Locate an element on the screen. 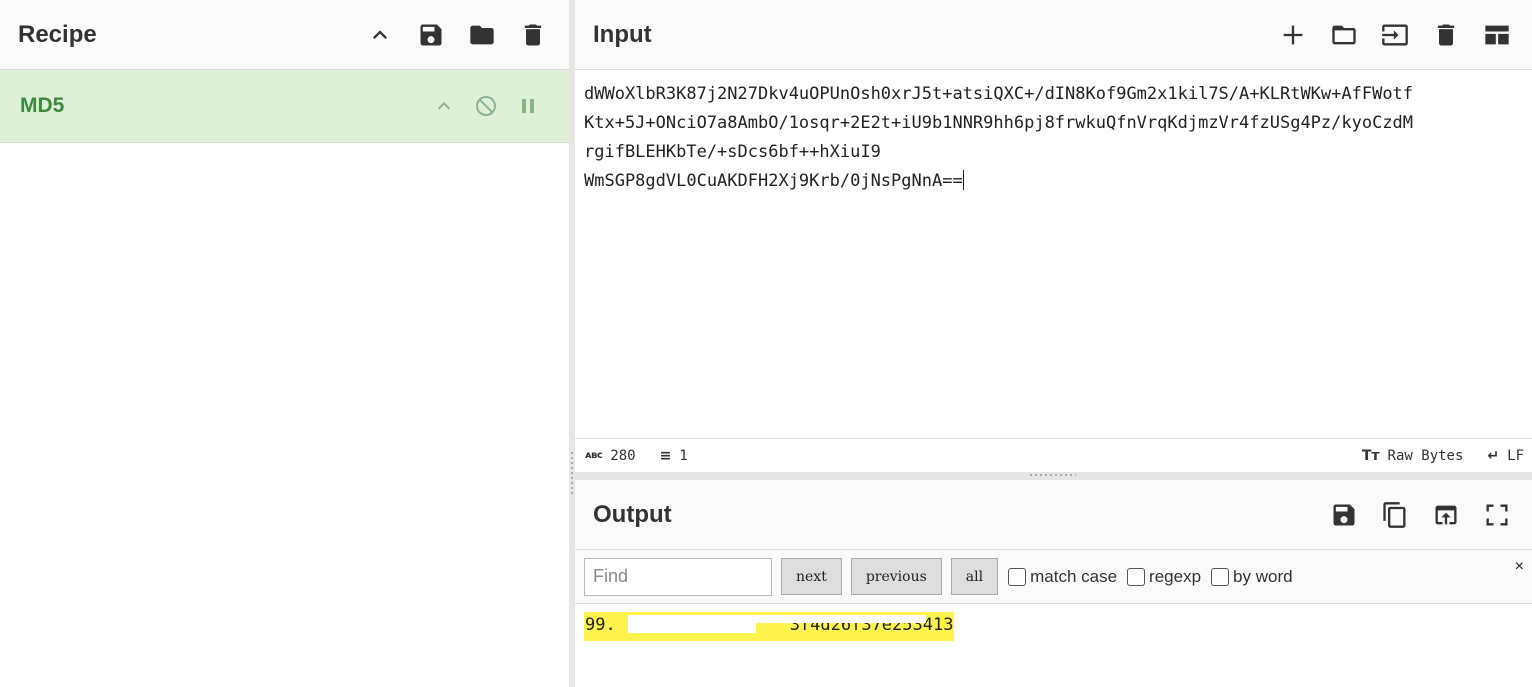 The image size is (1532, 687). input-eol: LF is located at coordinates (1515, 456).